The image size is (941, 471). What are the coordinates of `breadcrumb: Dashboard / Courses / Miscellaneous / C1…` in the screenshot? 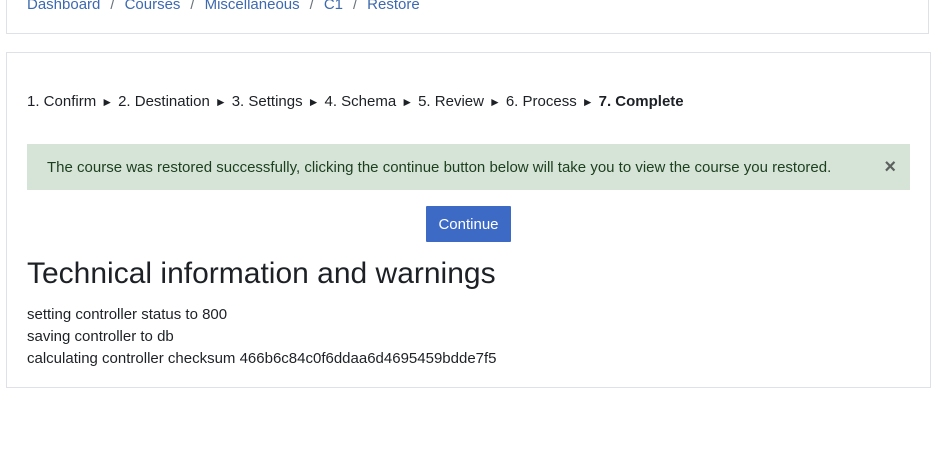 It's located at (223, 6).